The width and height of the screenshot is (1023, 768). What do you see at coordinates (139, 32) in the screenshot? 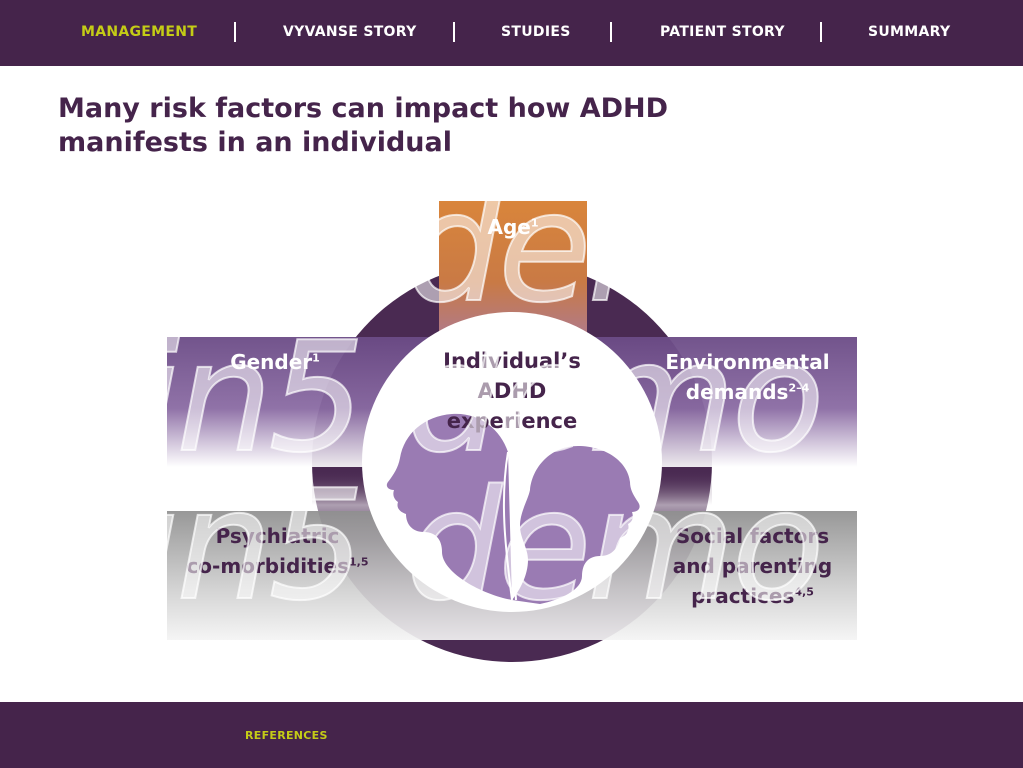
I see `nav-management: MANAGEMENT` at bounding box center [139, 32].